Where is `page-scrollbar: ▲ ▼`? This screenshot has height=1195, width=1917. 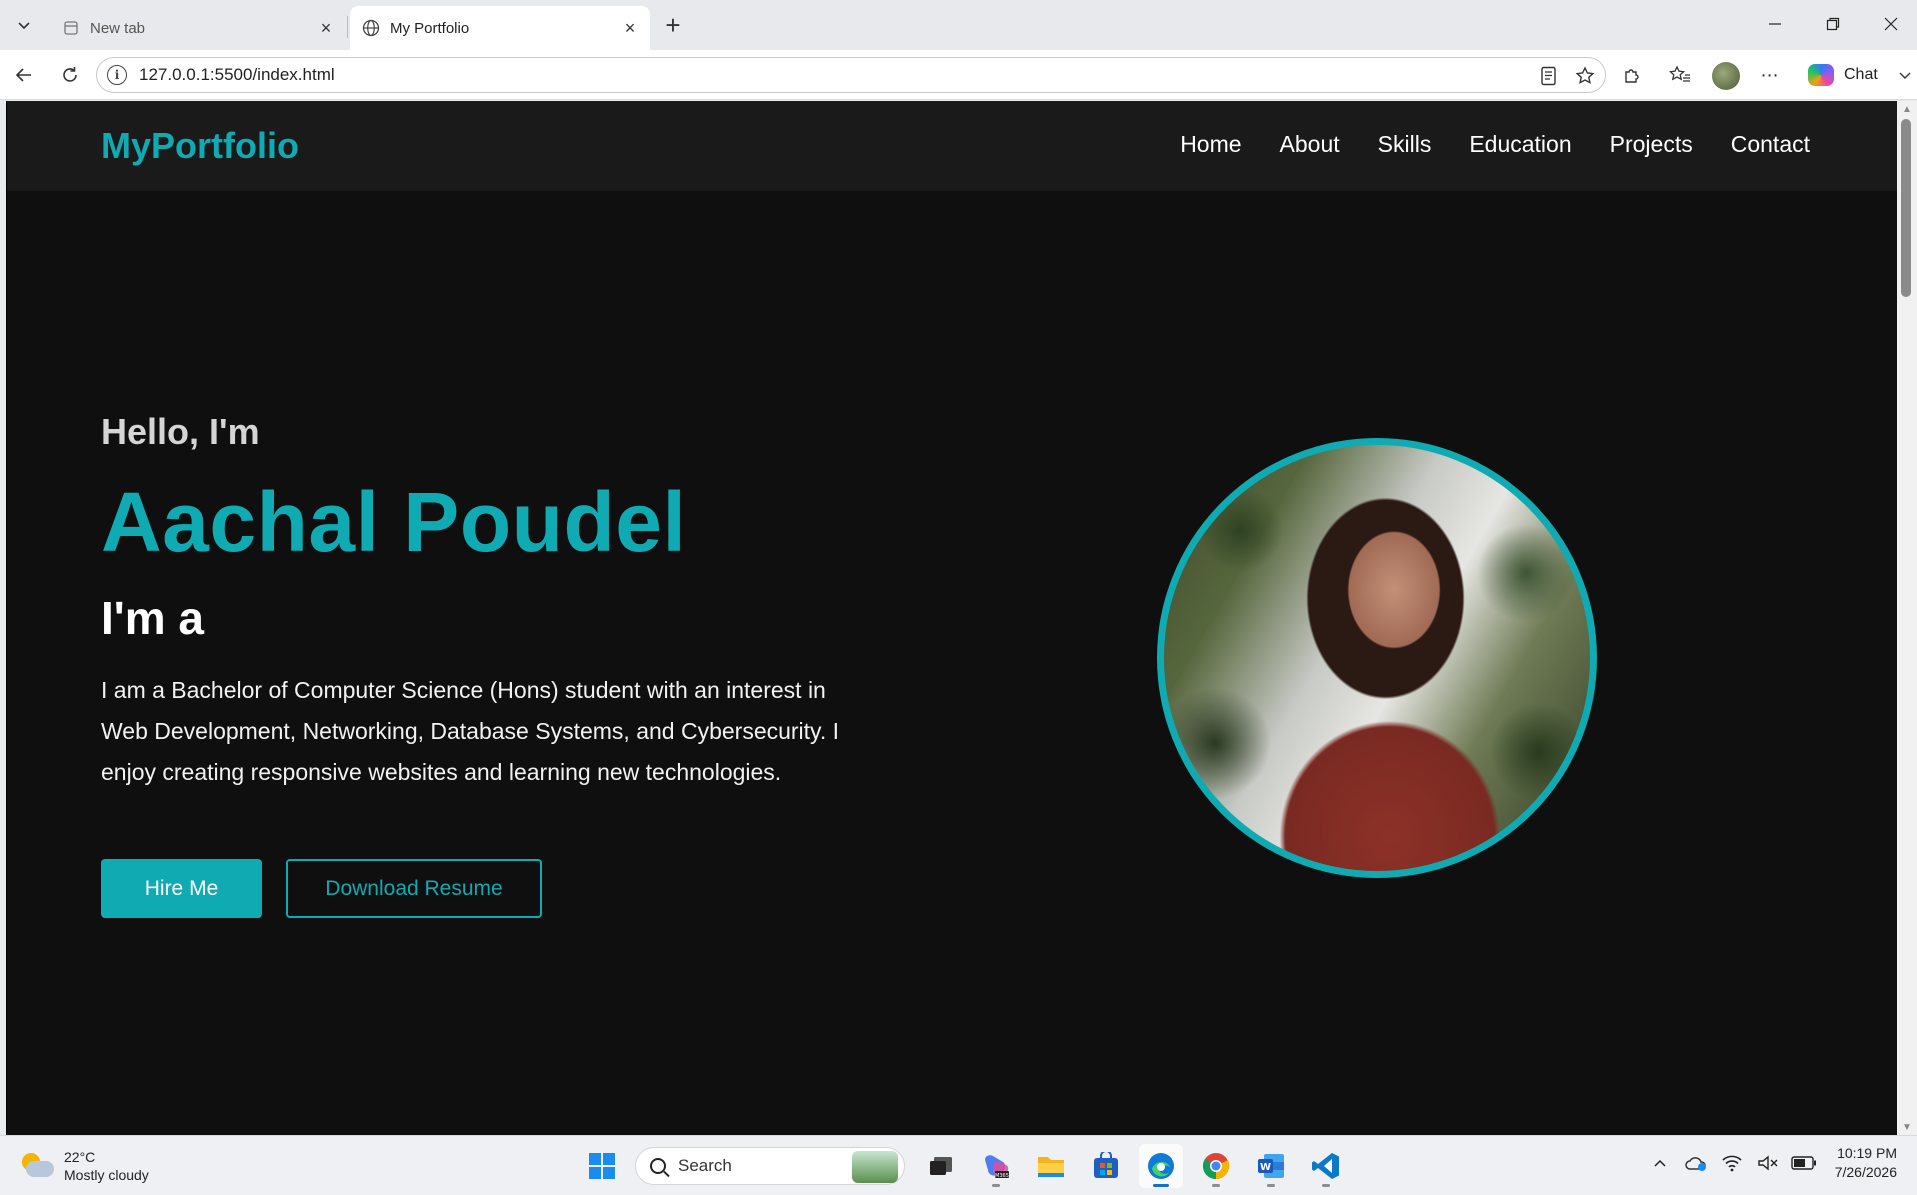
page-scrollbar: ▲ ▼ is located at coordinates (1907, 618).